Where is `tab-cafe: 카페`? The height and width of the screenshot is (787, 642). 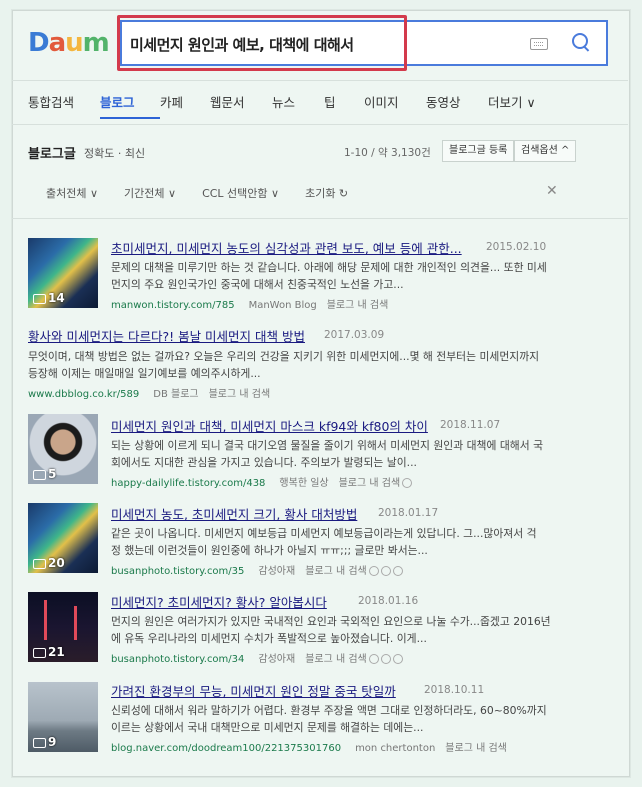
tab-cafe: 카페 is located at coordinates (185, 107).